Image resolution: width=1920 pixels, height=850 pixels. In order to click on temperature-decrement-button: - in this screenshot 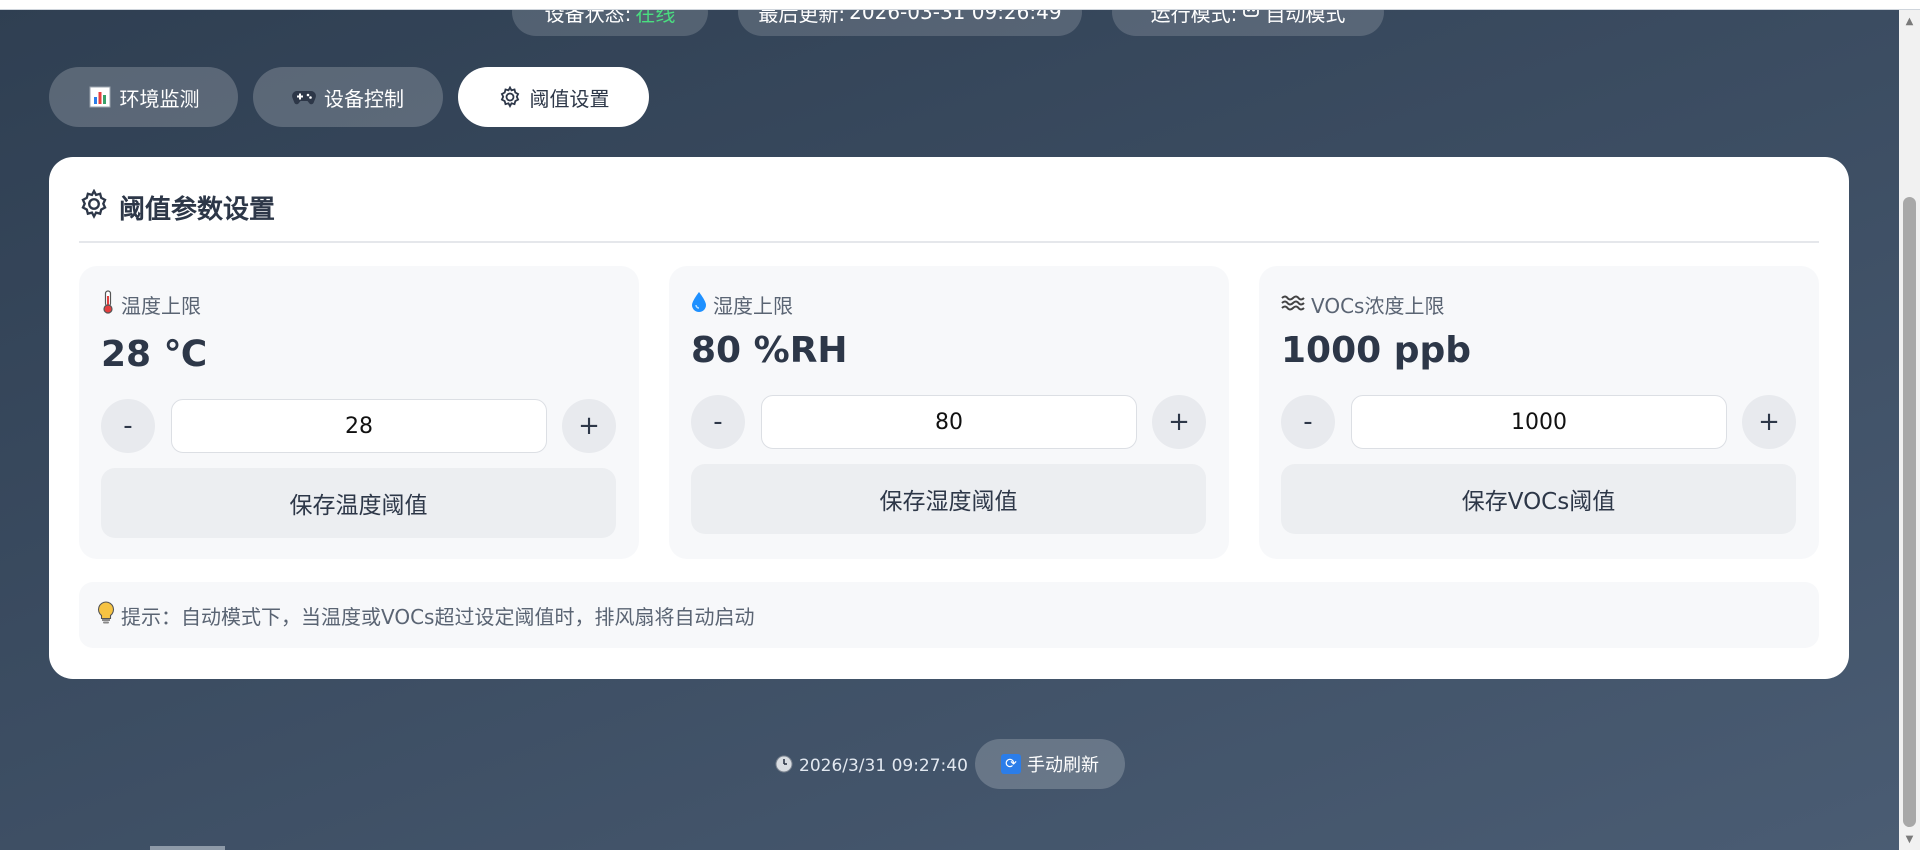, I will do `click(128, 426)`.